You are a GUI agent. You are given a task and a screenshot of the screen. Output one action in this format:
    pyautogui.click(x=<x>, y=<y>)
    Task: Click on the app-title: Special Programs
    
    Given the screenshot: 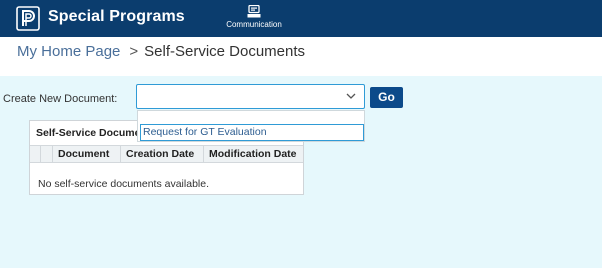 What is the action you would take?
    pyautogui.click(x=116, y=16)
    